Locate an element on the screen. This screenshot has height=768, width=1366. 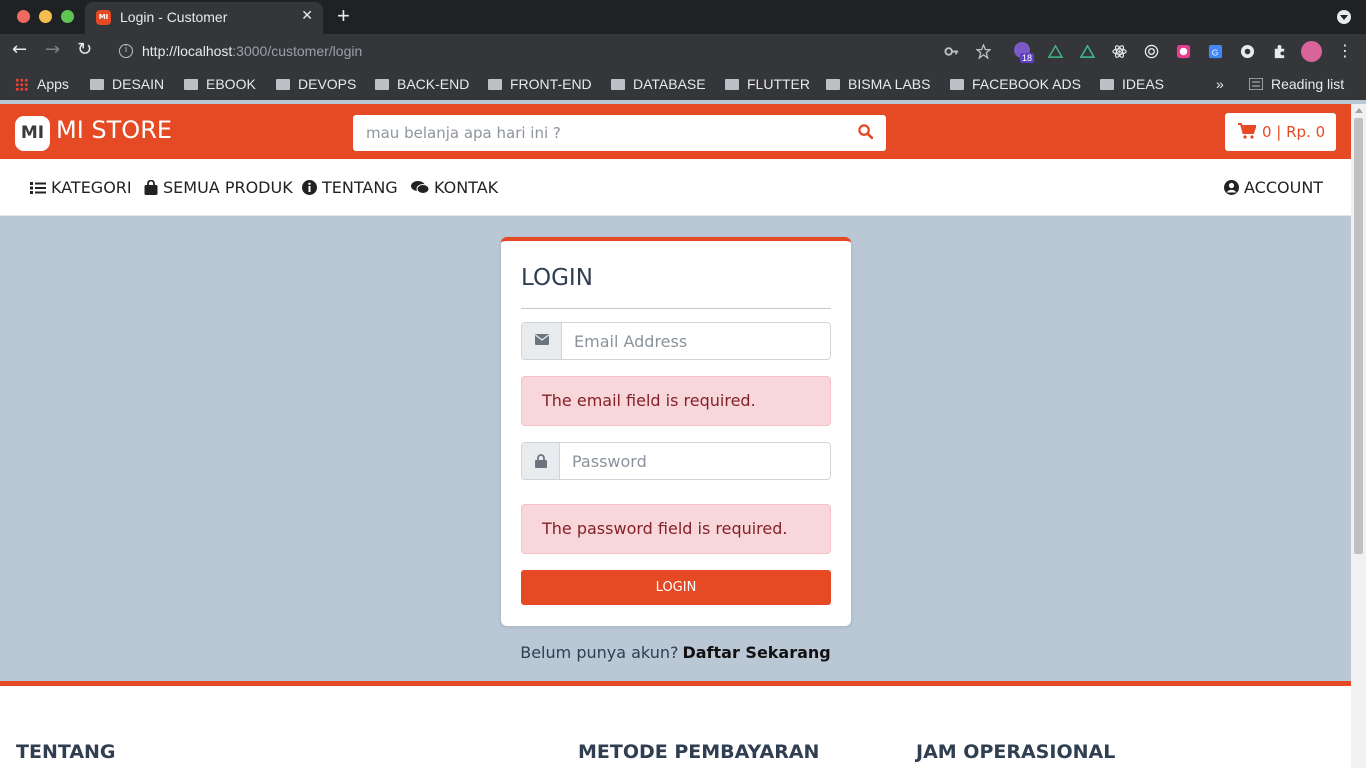
bookmark-folder-devops: DEVOPS is located at coordinates (316, 84).